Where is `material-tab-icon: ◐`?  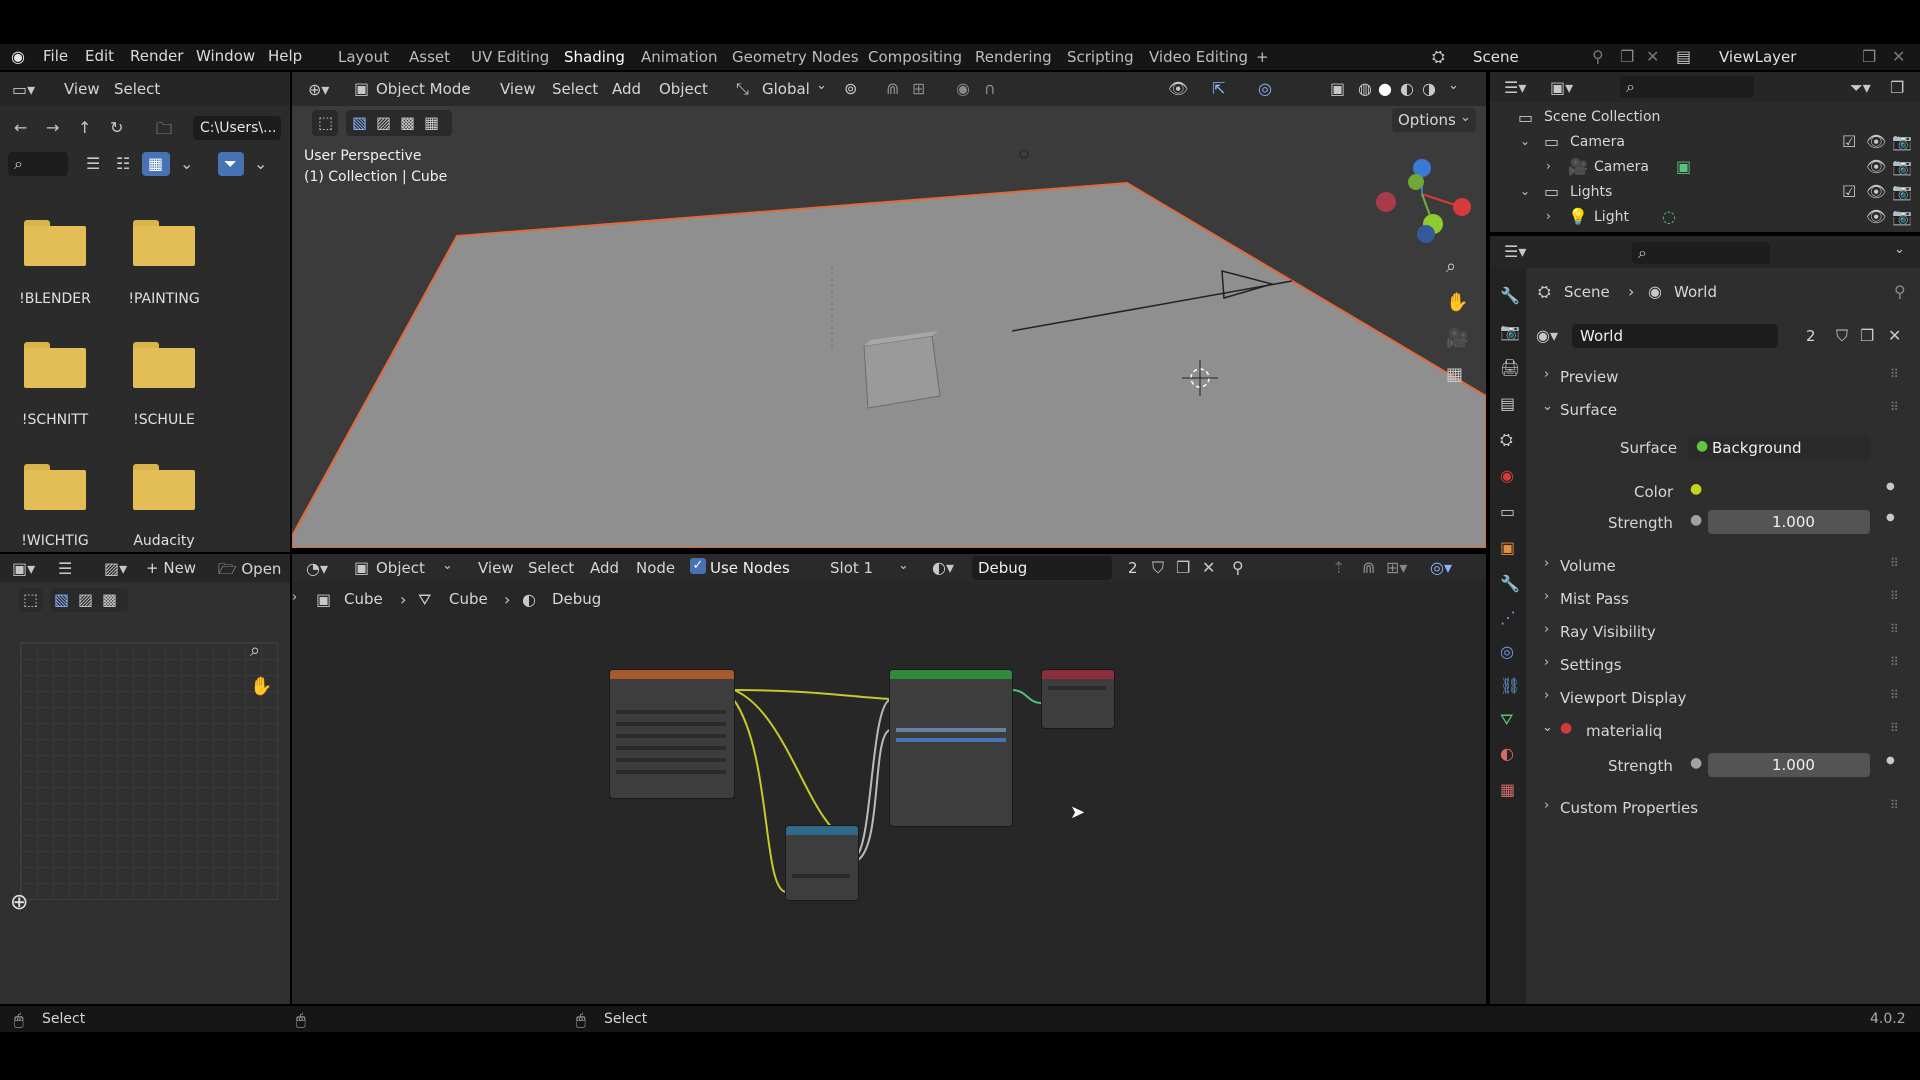
material-tab-icon: ◐ is located at coordinates (1507, 753).